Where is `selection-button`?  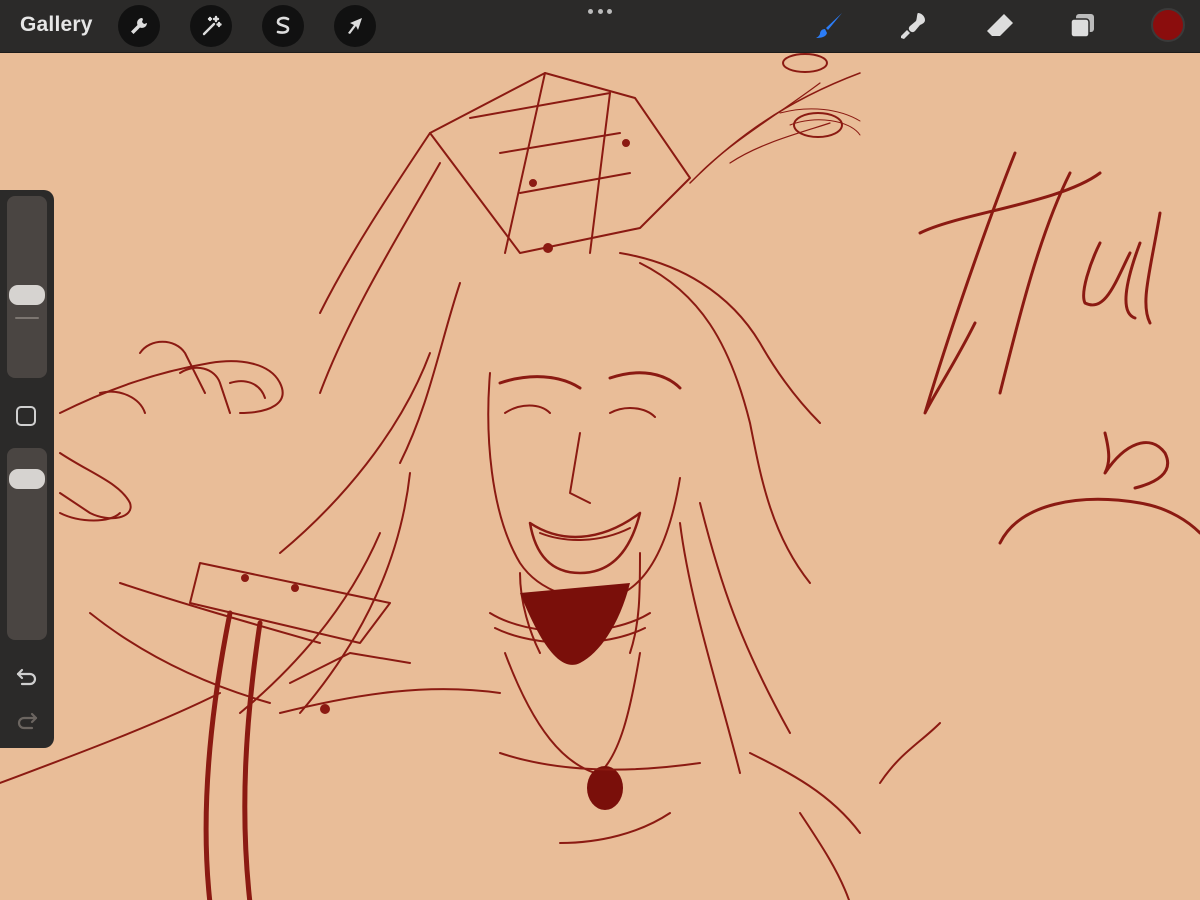 selection-button is located at coordinates (283, 26).